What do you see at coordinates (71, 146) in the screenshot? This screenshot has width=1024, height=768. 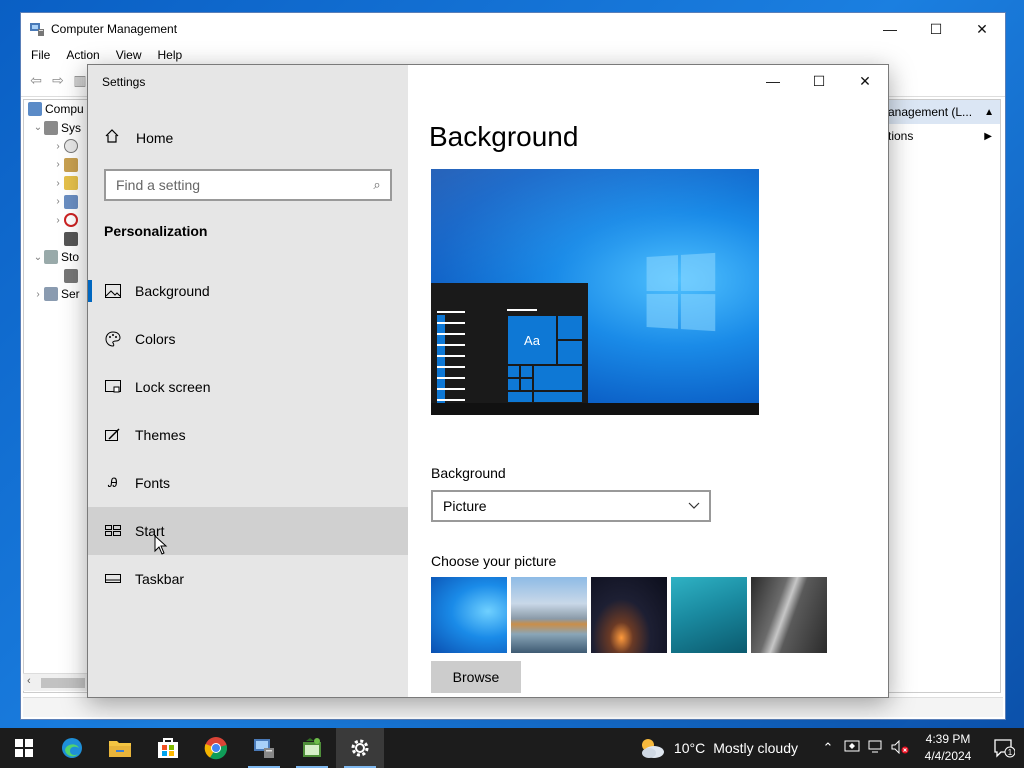 I see `clock-icon` at bounding box center [71, 146].